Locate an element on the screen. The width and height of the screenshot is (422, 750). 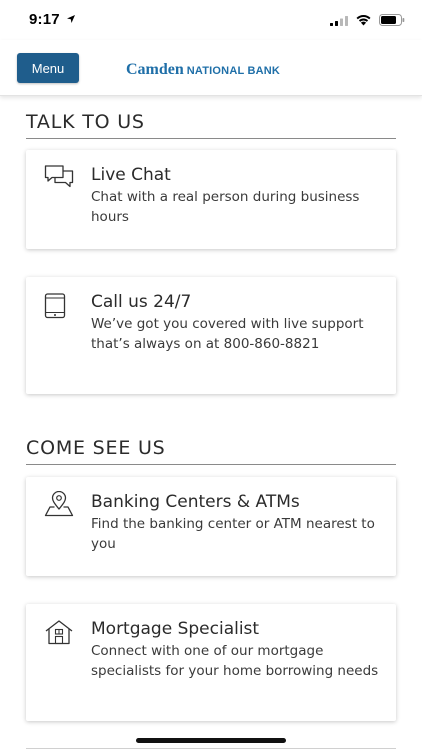
status-bar: 9:17 is located at coordinates (211, 20).